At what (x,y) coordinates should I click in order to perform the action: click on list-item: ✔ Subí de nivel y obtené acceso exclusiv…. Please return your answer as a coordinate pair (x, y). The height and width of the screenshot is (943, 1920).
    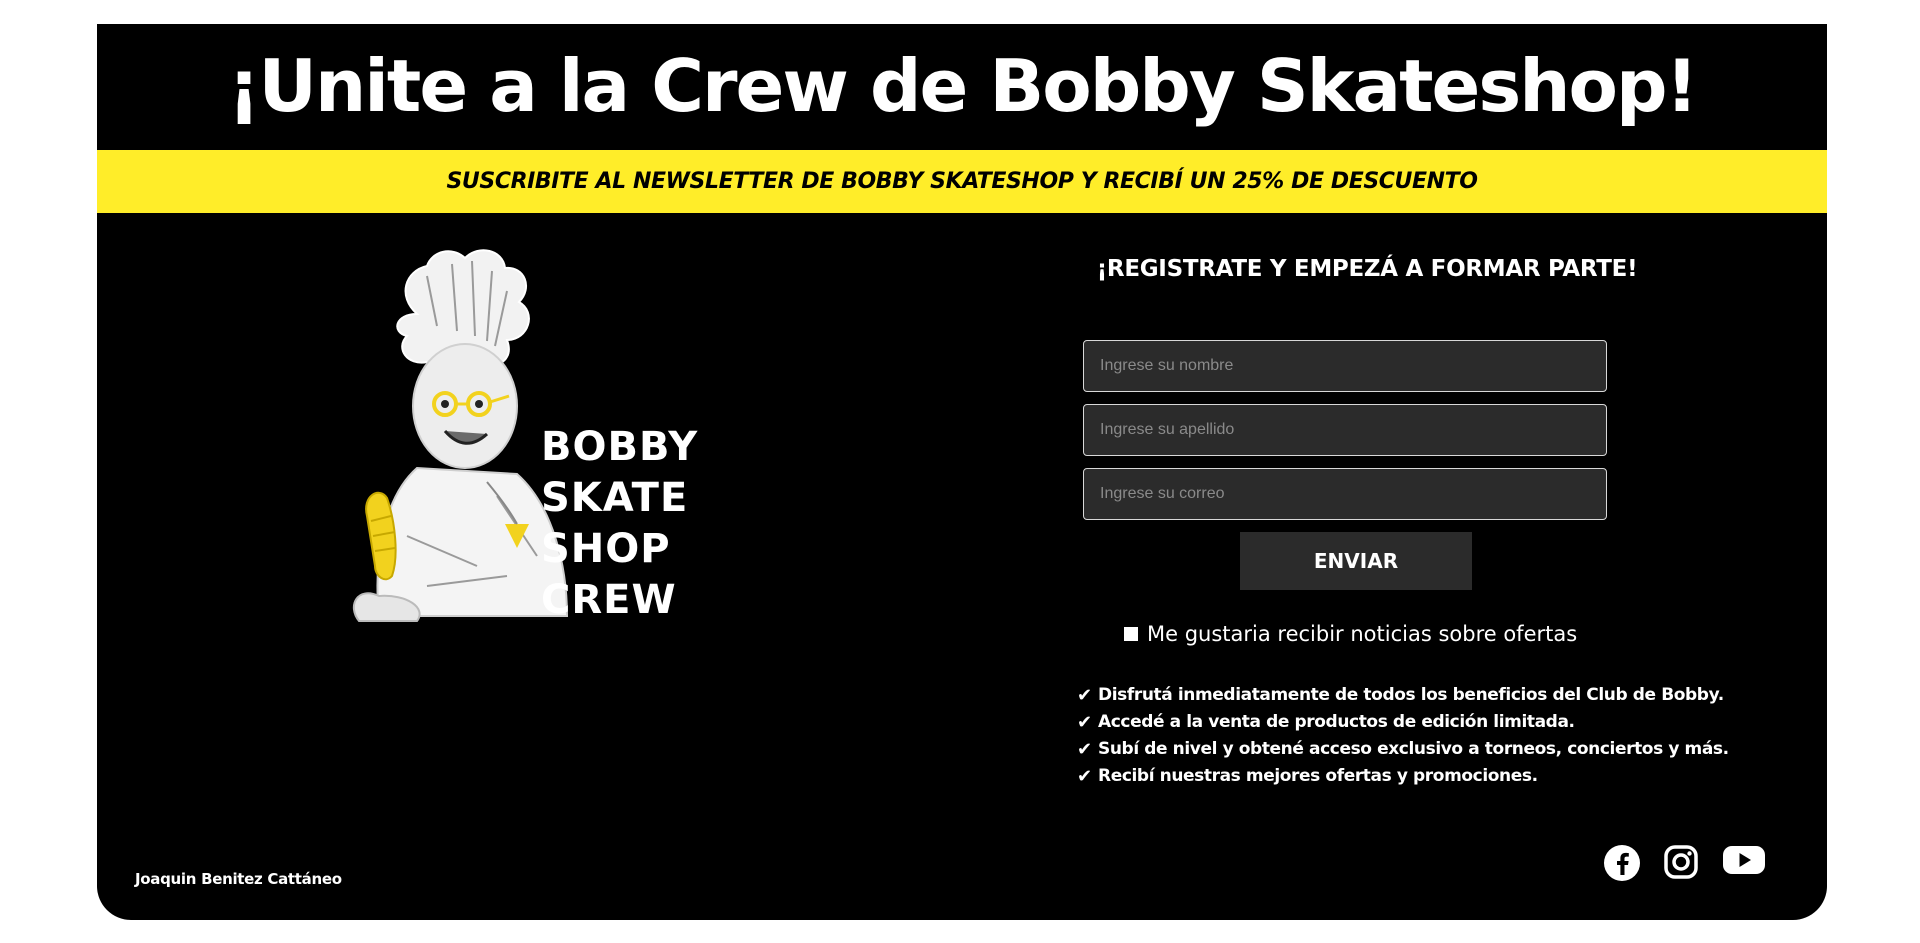
    Looking at the image, I should click on (1403, 749).